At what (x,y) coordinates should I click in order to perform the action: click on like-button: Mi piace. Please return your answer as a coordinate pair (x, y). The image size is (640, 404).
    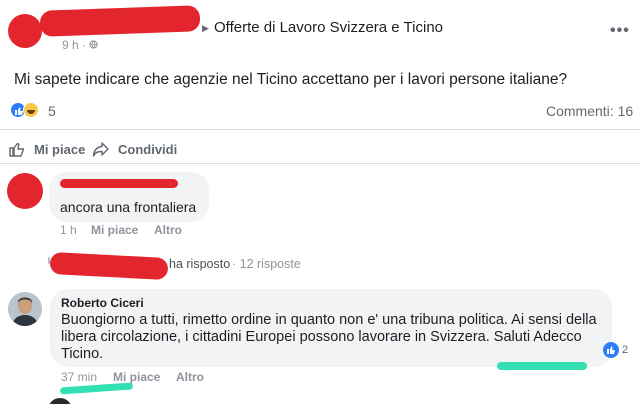
    Looking at the image, I should click on (46, 149).